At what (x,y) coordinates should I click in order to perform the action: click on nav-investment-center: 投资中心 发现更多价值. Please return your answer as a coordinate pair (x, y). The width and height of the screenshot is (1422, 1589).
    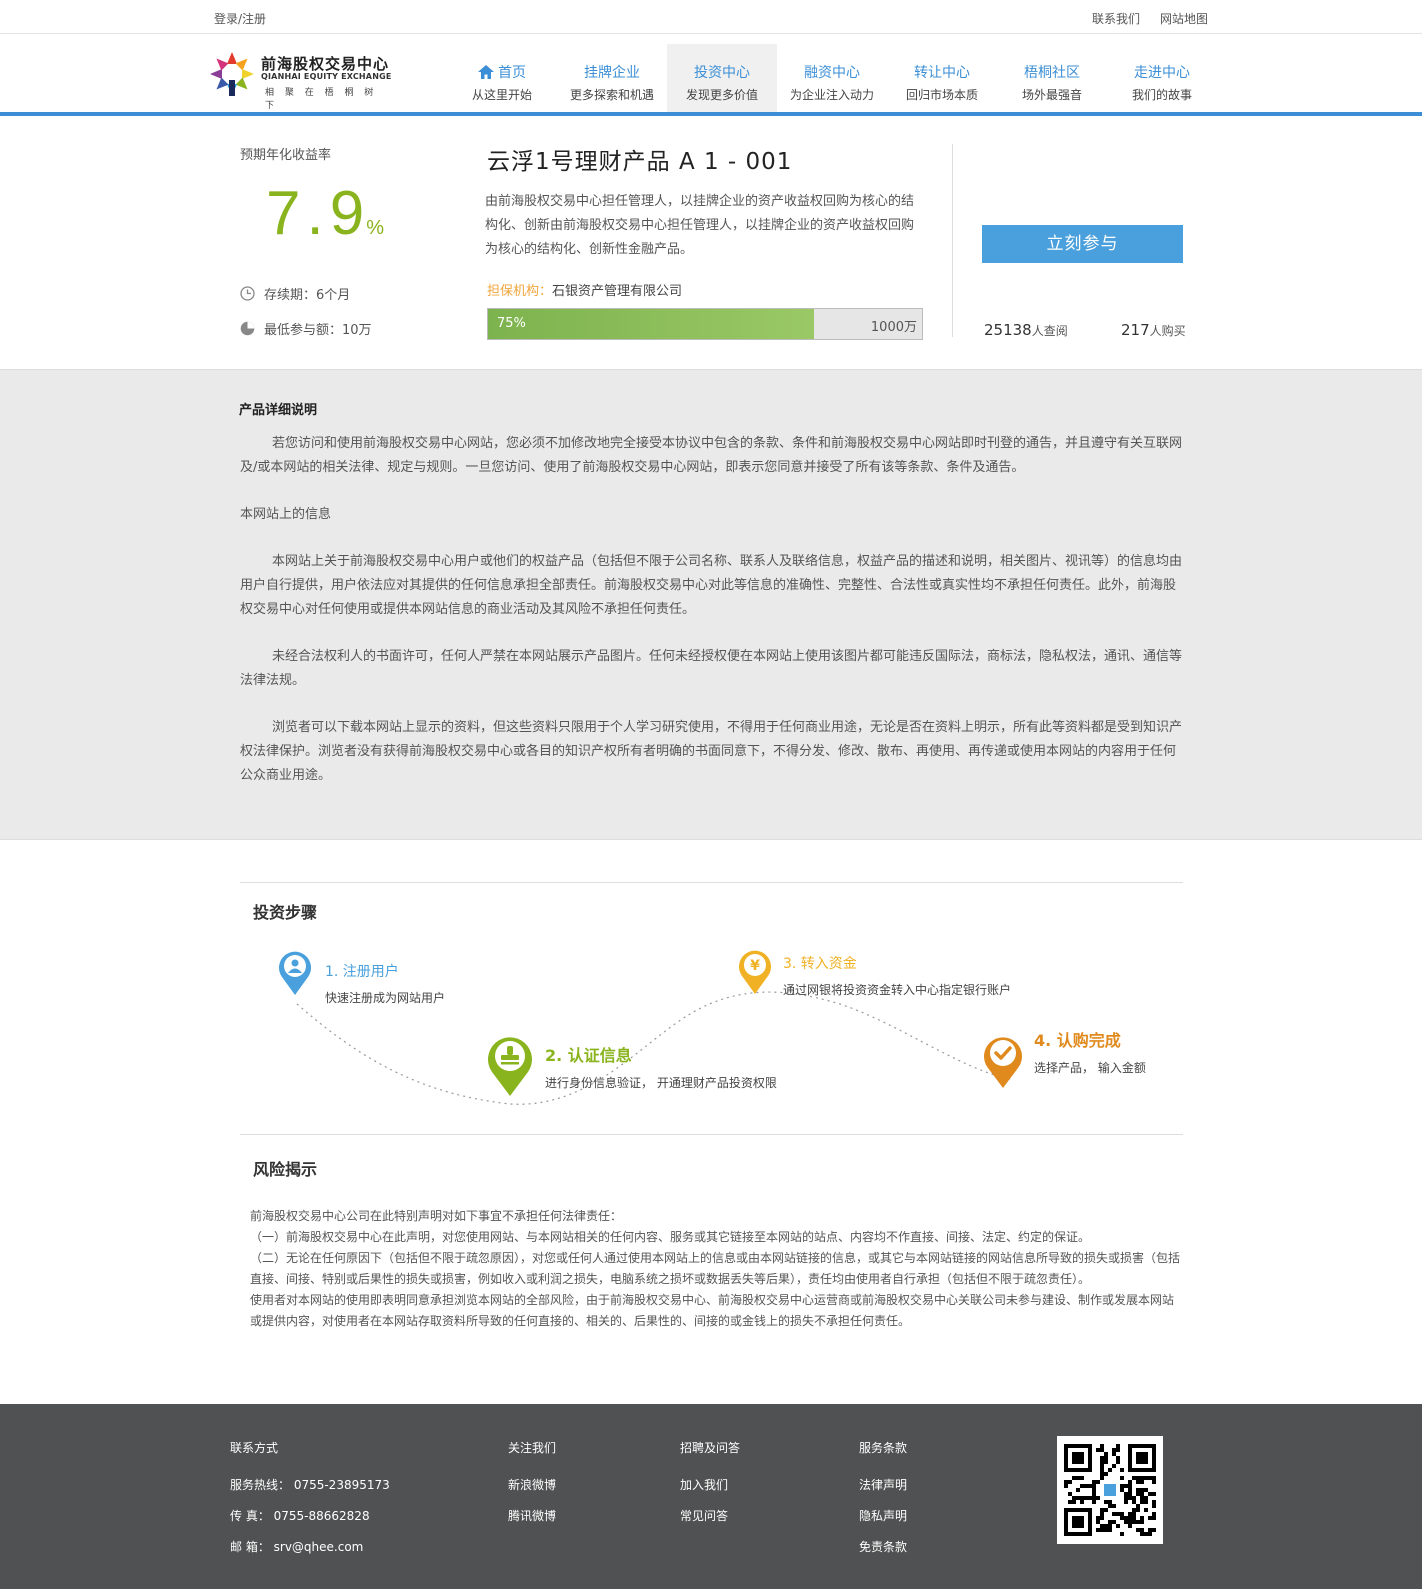
    Looking at the image, I should click on (722, 78).